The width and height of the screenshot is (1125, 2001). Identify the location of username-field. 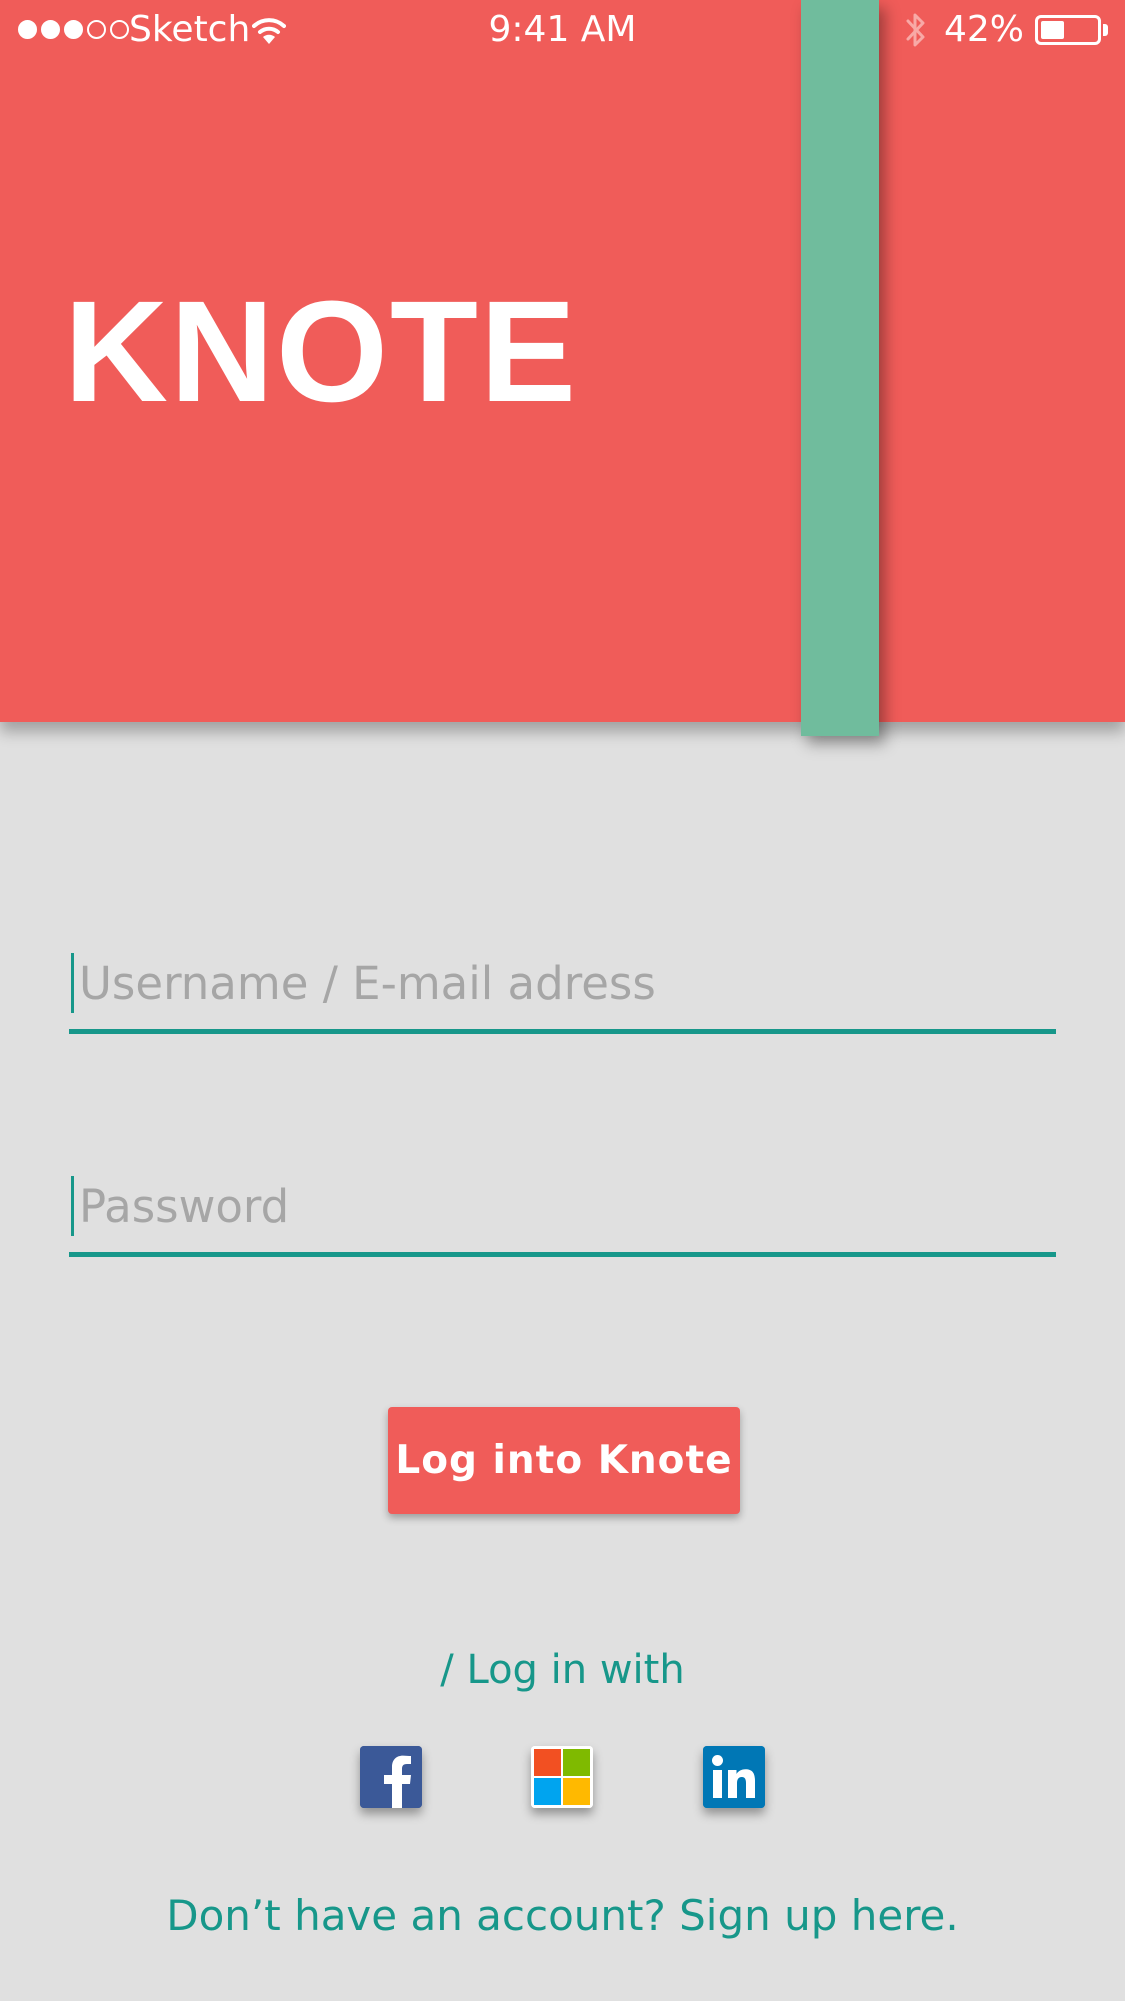
(562, 985).